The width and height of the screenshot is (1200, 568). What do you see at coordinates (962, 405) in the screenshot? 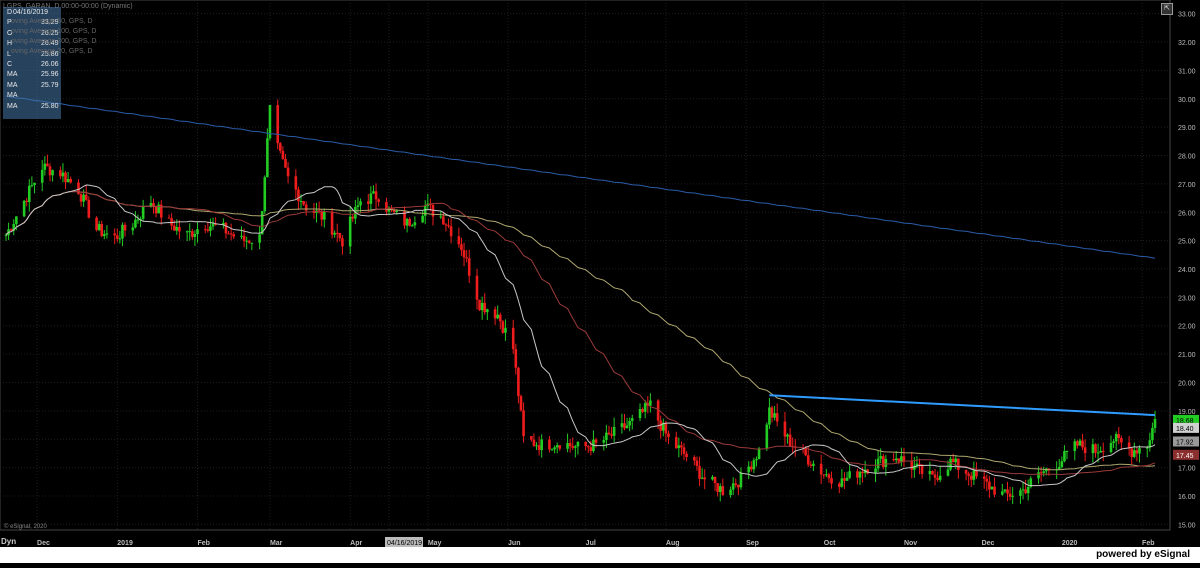
I see `trendline` at bounding box center [962, 405].